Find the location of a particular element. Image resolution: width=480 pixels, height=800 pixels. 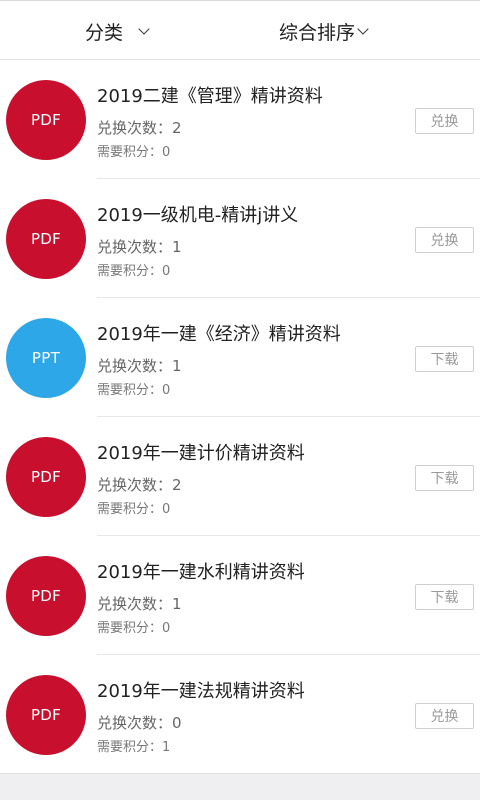

category-filter-label: 分类 is located at coordinates (104, 32).